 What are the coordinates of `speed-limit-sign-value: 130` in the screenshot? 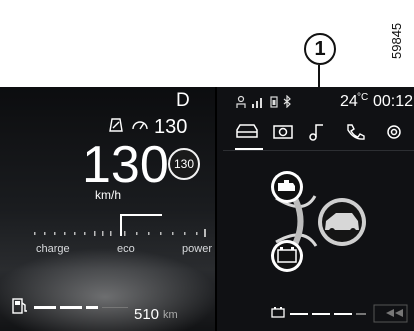 It's located at (184, 164).